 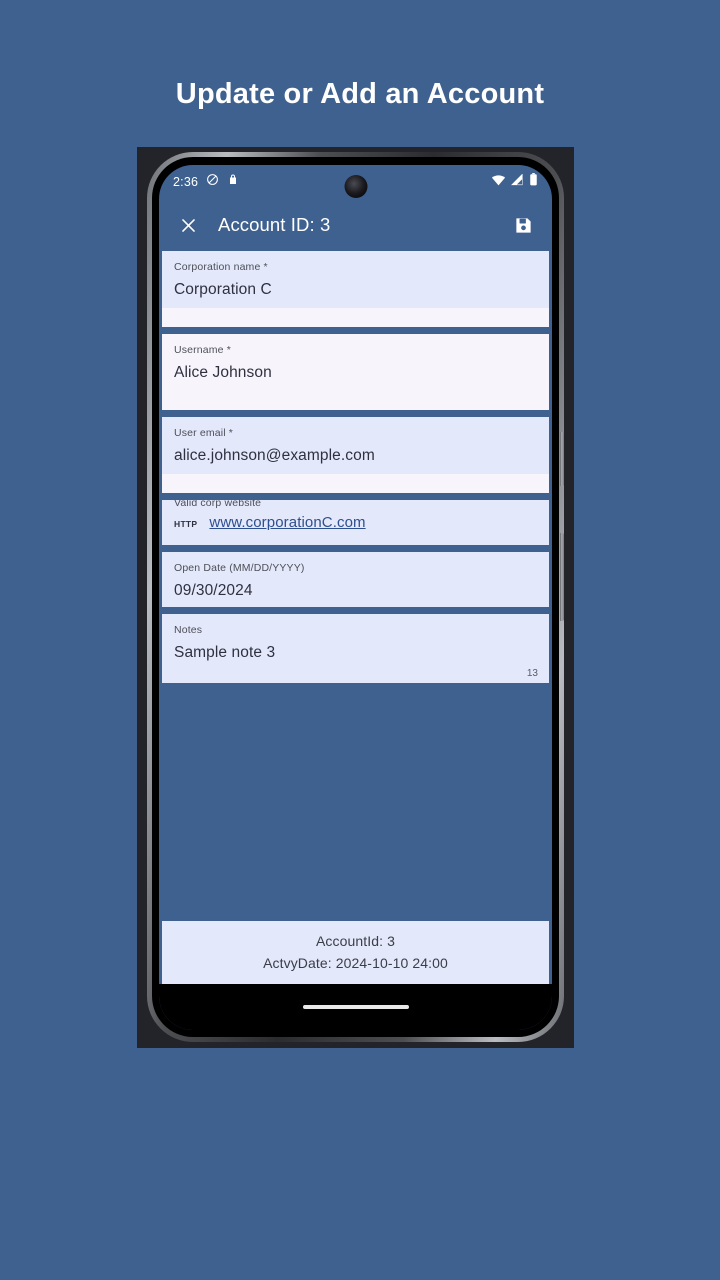 I want to click on field-corp-website-label: Valid corp website, so click(x=218, y=504).